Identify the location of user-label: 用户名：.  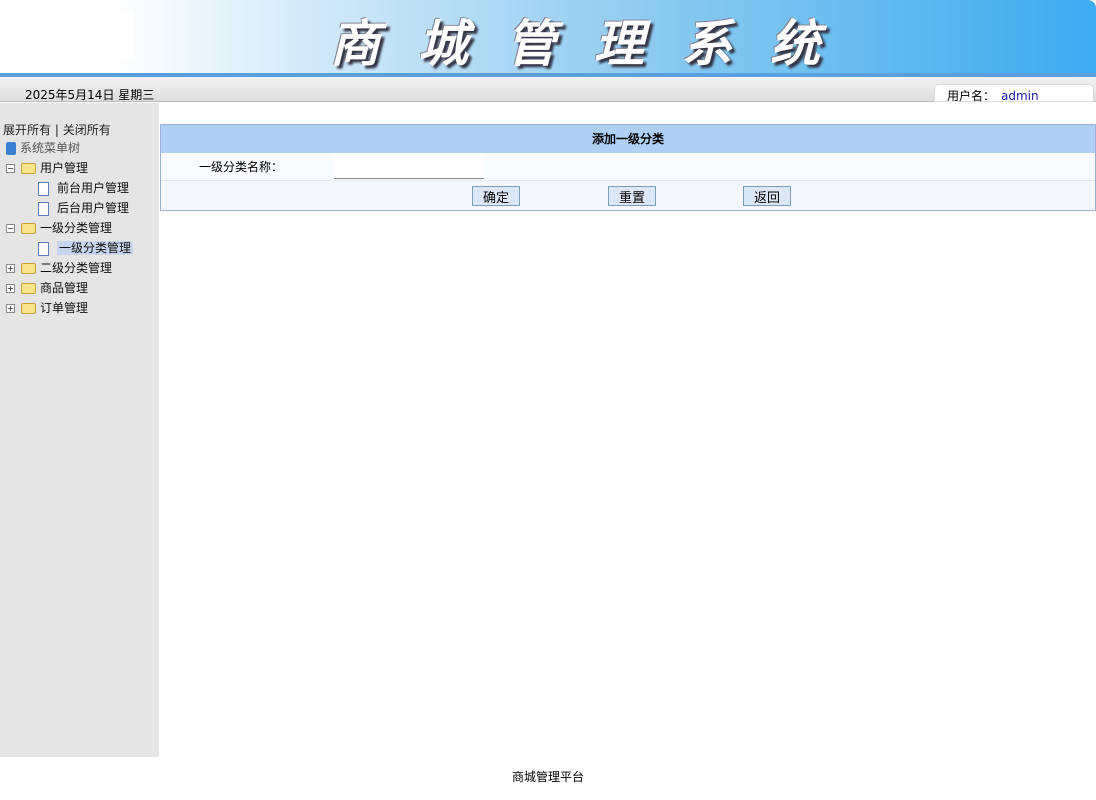
(971, 96).